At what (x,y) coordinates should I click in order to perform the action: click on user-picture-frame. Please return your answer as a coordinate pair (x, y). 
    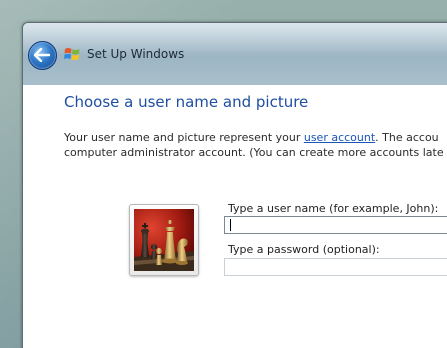
    Looking at the image, I should click on (164, 240).